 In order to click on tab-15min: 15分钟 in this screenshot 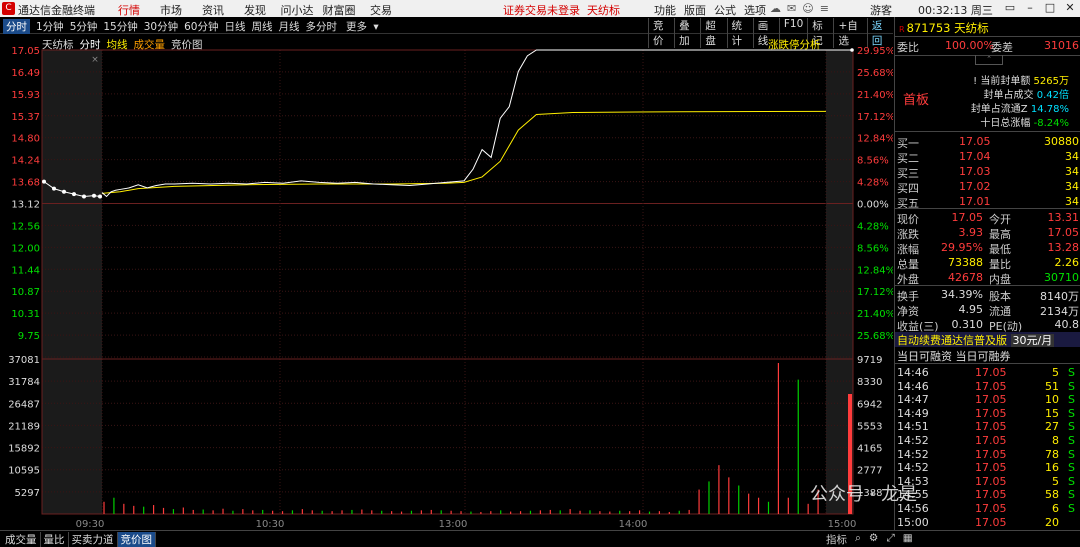, I will do `click(120, 26)`.